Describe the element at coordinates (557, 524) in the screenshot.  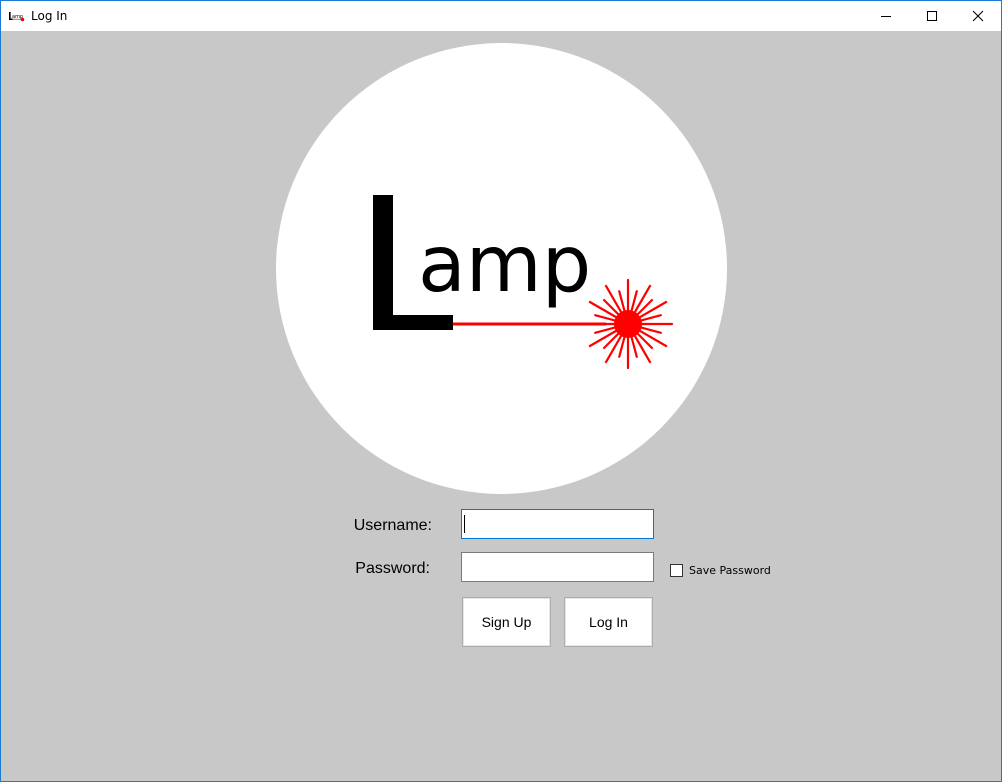
I see `username-input` at that location.